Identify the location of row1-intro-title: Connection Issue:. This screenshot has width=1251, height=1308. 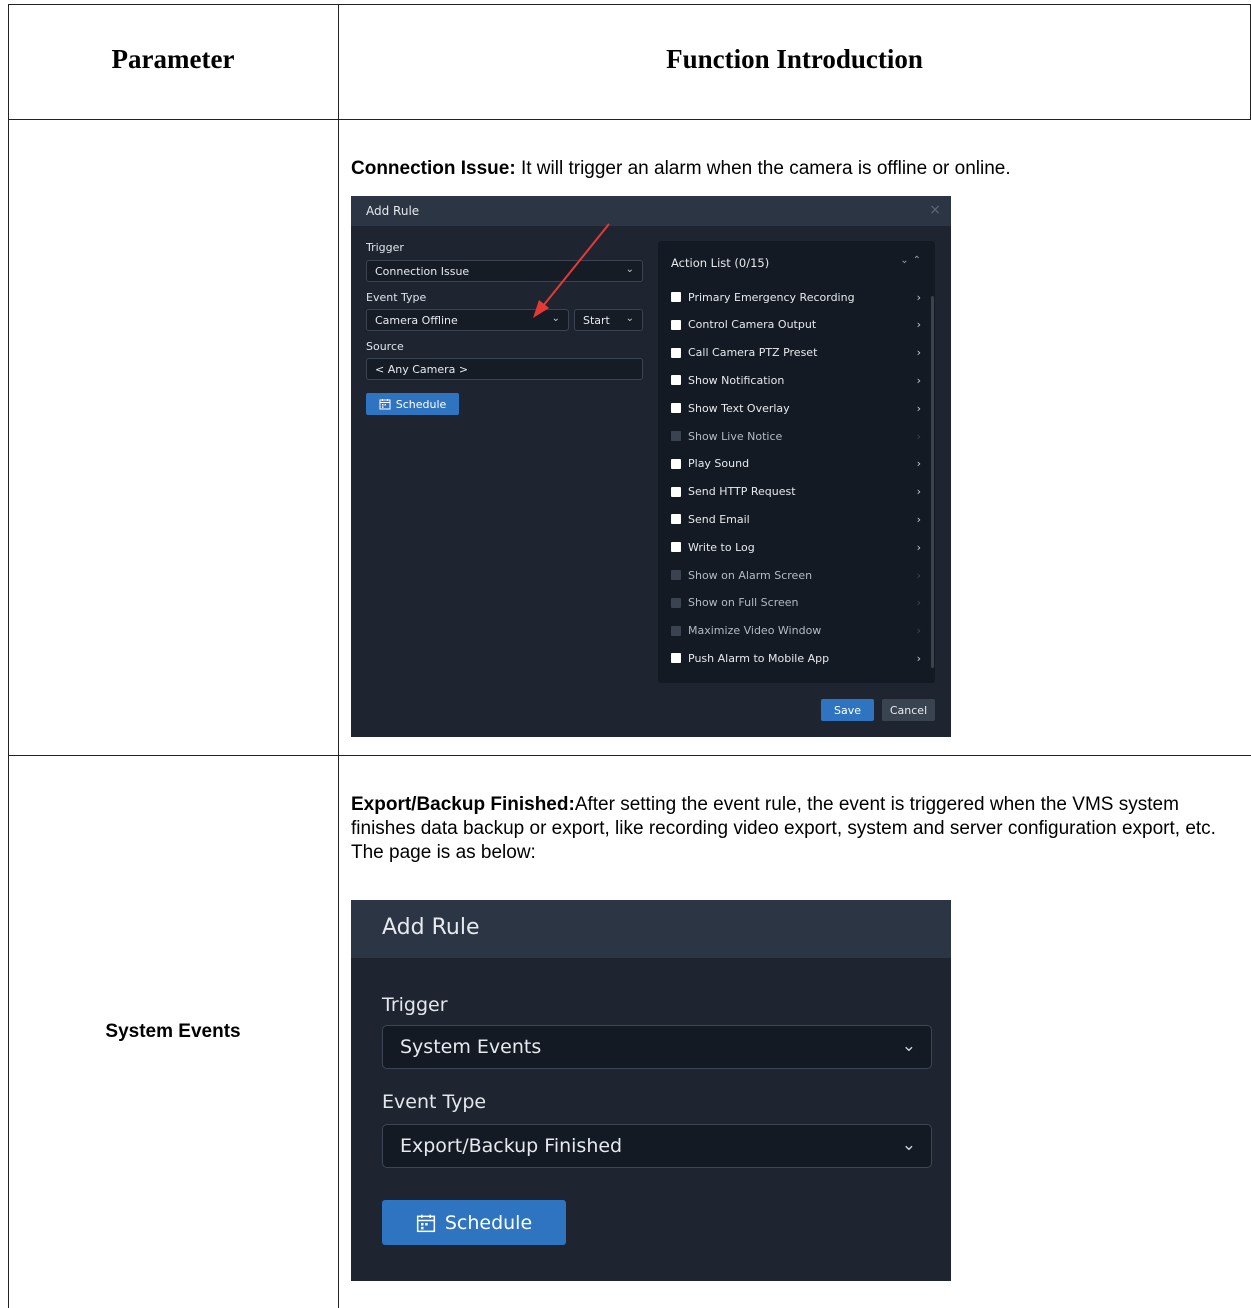
(433, 168).